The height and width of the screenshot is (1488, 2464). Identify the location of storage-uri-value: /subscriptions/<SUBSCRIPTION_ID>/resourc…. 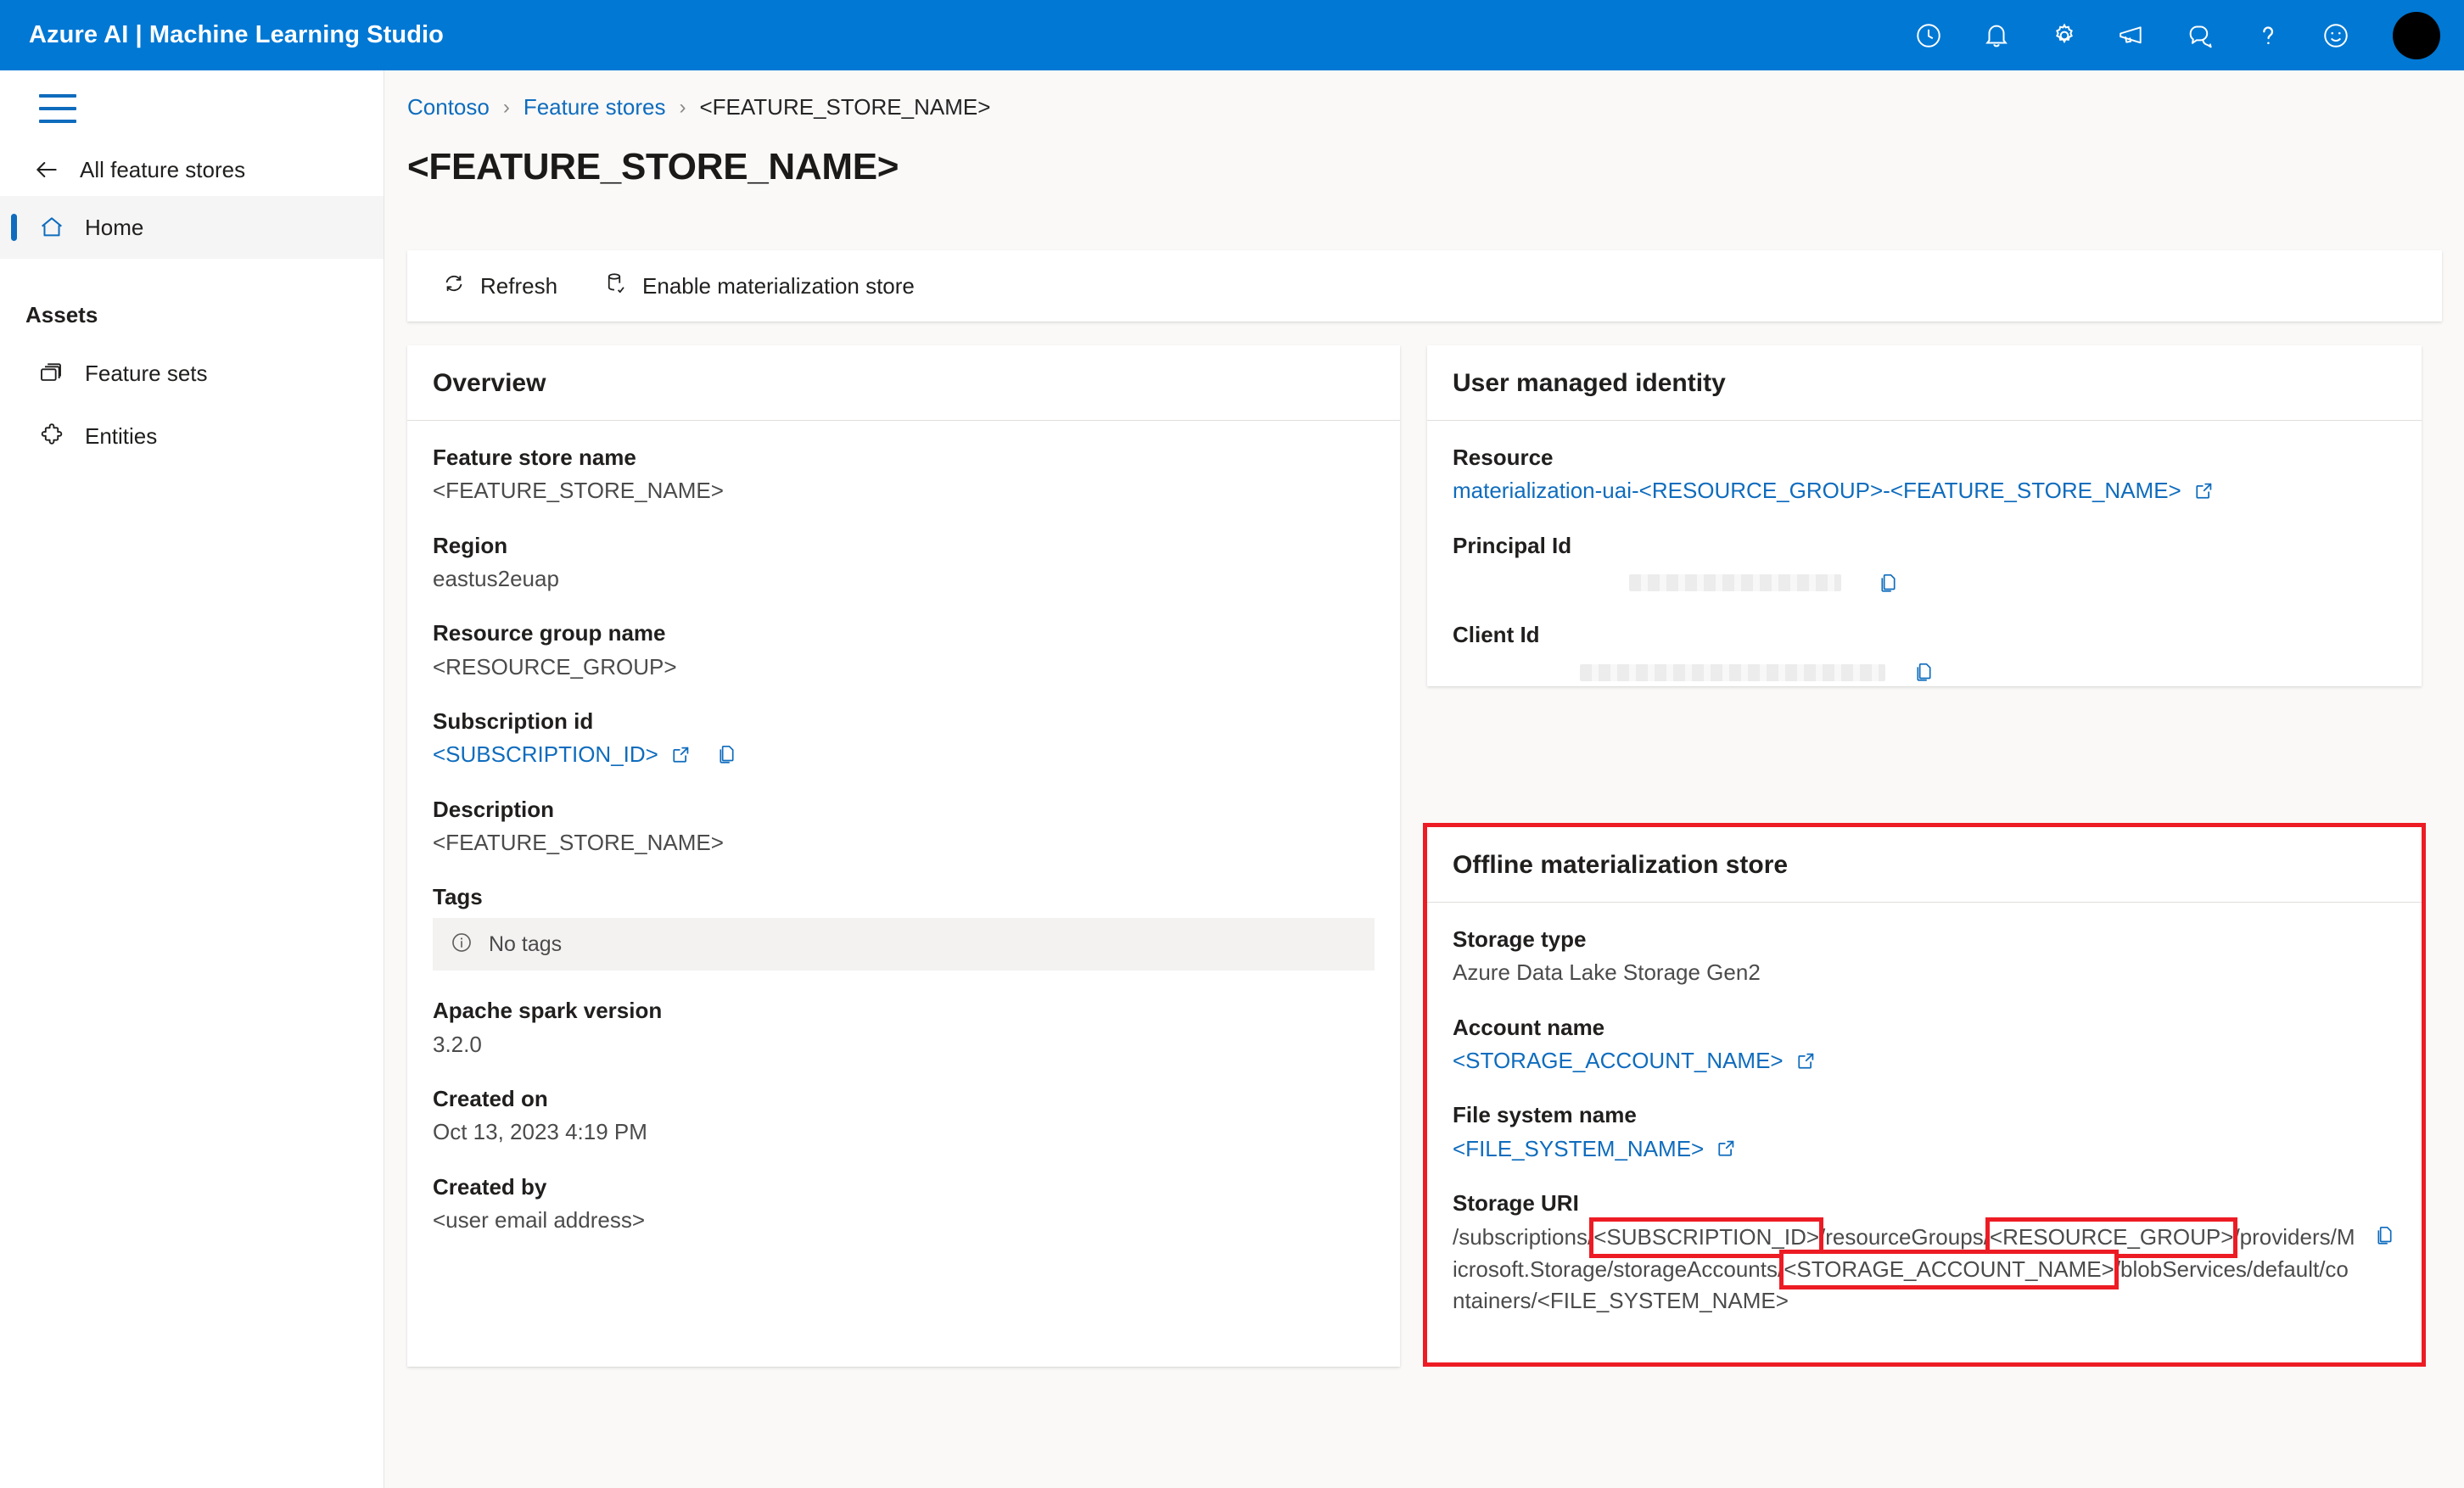
(1904, 1269).